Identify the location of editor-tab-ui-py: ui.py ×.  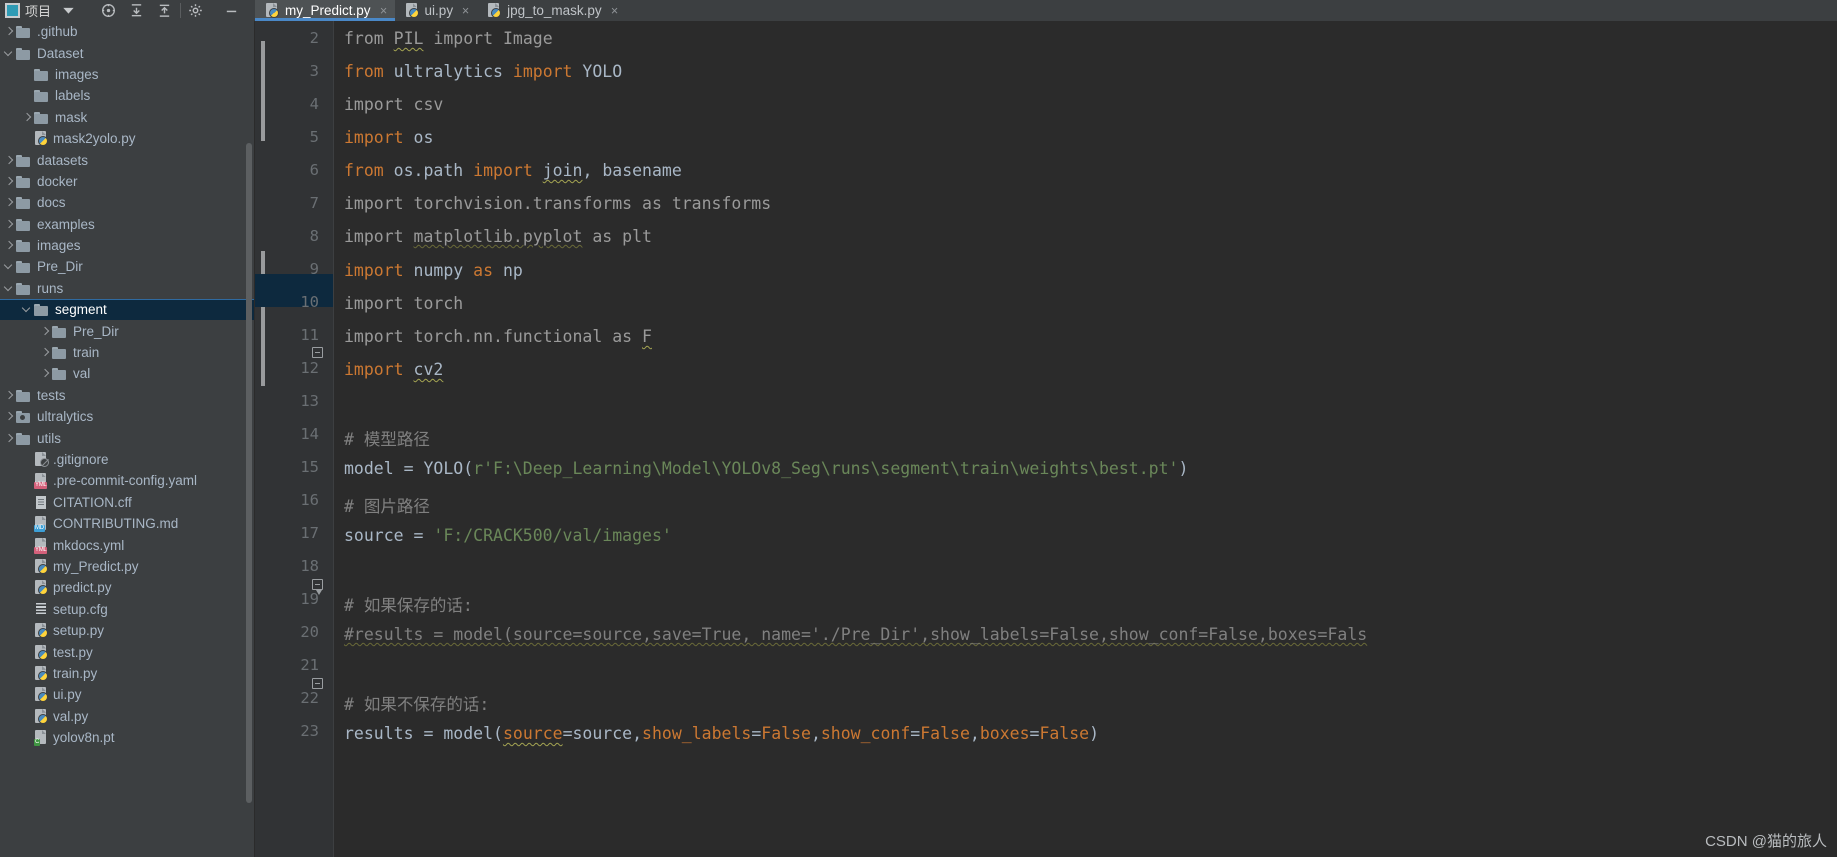
(436, 10).